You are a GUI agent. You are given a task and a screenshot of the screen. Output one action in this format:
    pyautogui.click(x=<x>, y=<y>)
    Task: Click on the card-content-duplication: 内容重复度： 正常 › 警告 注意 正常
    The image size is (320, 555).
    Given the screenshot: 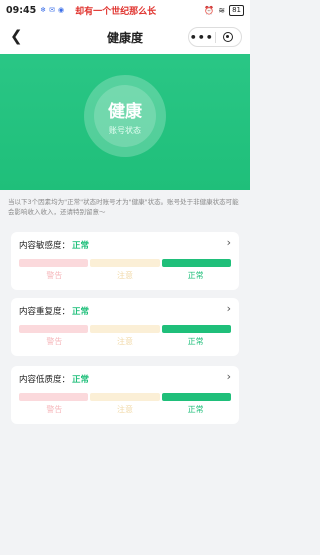 What is the action you would take?
    pyautogui.click(x=125, y=327)
    